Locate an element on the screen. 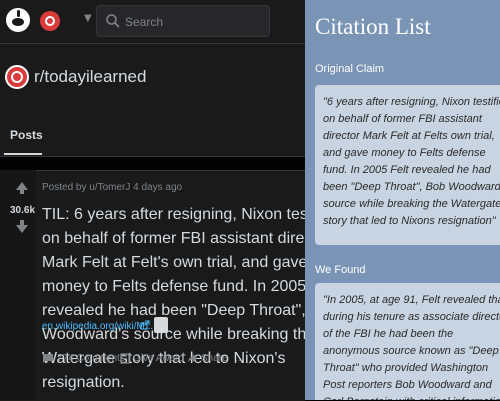 Image resolution: width=500 pixels, height=401 pixels. reddit-logo-icon is located at coordinates (18, 20).